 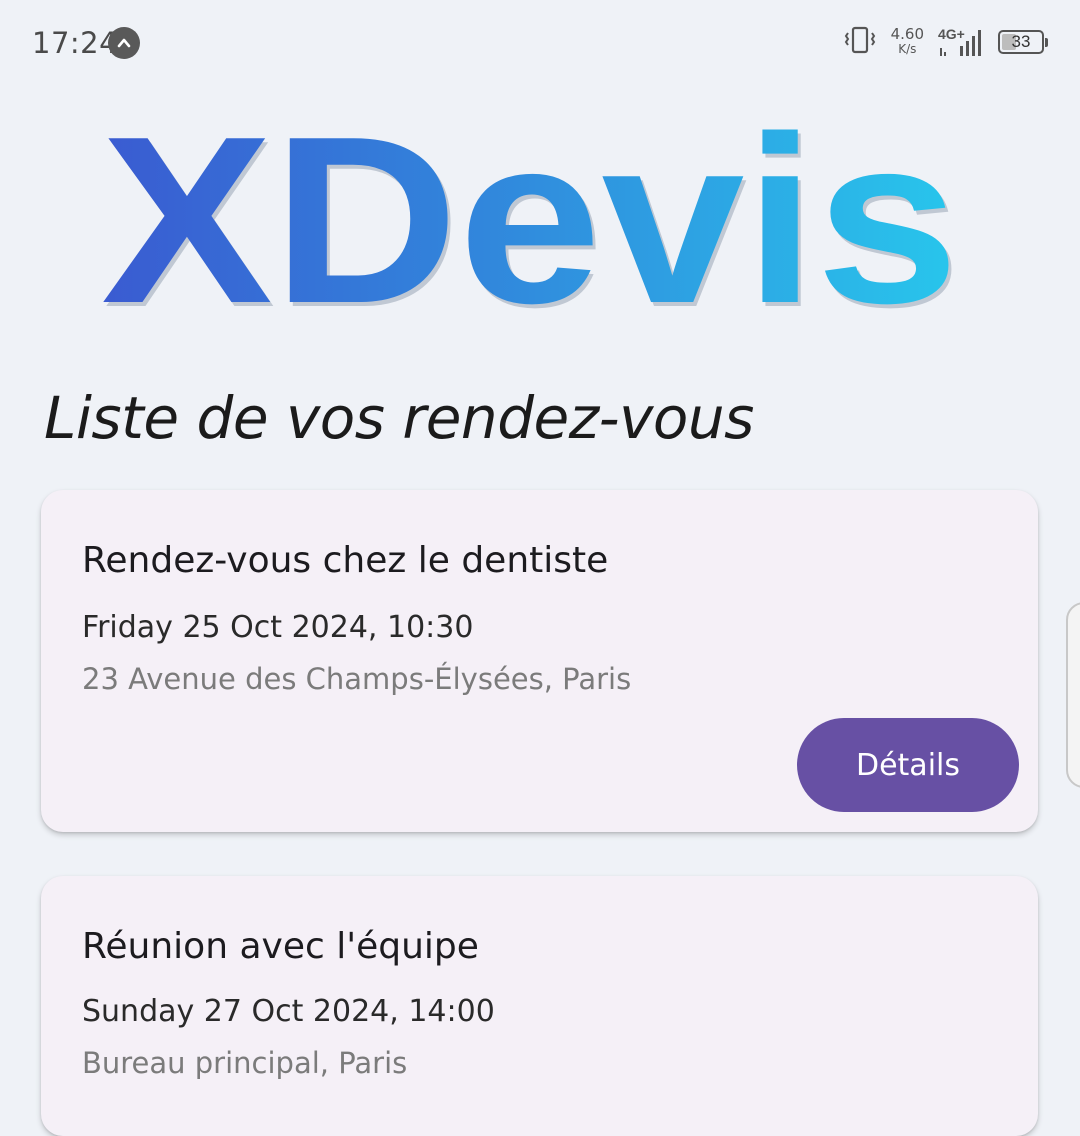 I want to click on status-bar: 17:24 4.60 K/s 4G+ 33, so click(x=540, y=43).